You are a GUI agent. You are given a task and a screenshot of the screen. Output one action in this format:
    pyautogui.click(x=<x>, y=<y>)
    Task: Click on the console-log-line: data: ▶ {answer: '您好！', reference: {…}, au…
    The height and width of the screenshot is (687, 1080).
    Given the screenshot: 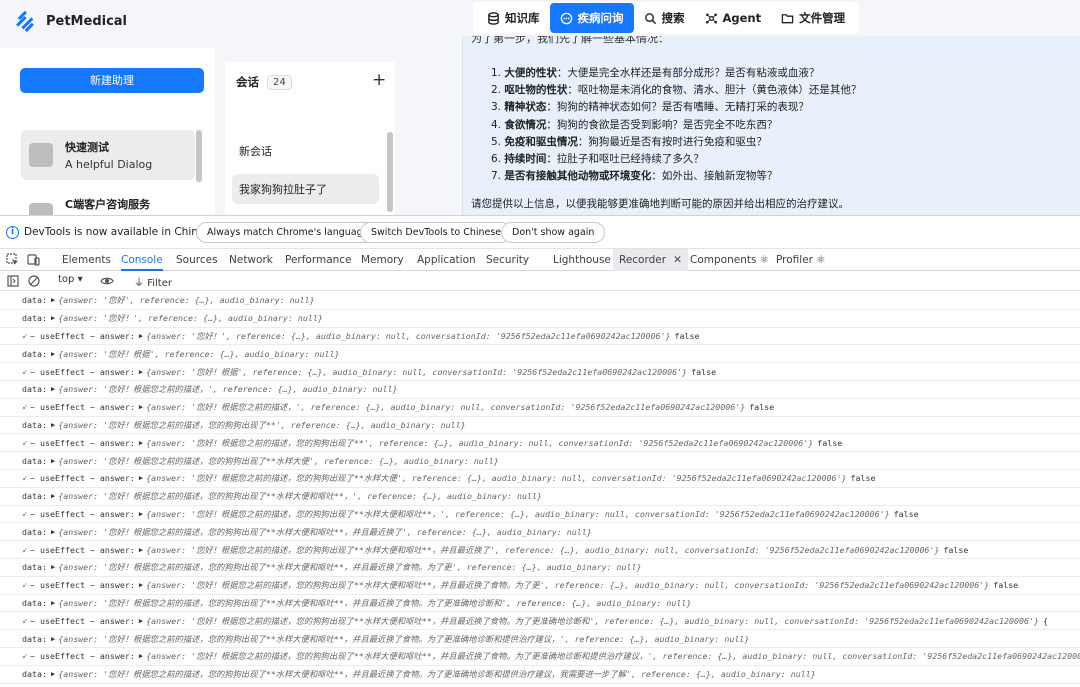 What is the action you would take?
    pyautogui.click(x=540, y=319)
    